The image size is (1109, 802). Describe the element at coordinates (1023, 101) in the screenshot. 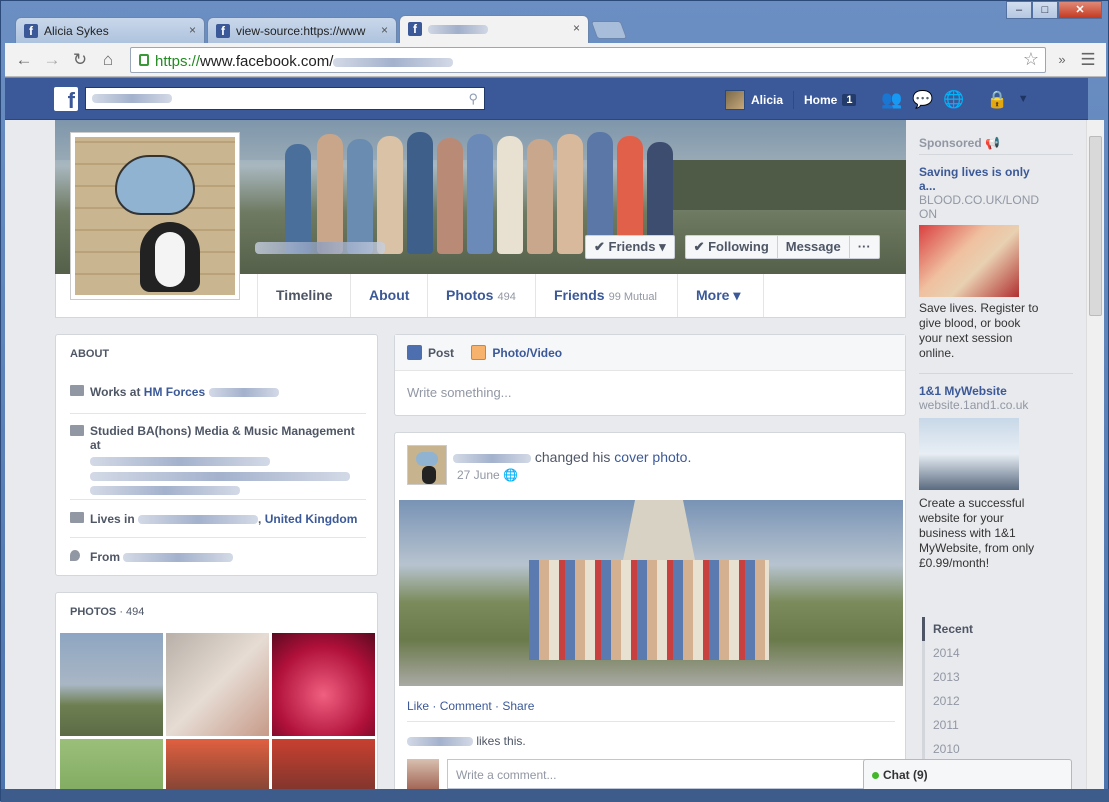

I see `settings-chevron-down-icon: ▼` at that location.